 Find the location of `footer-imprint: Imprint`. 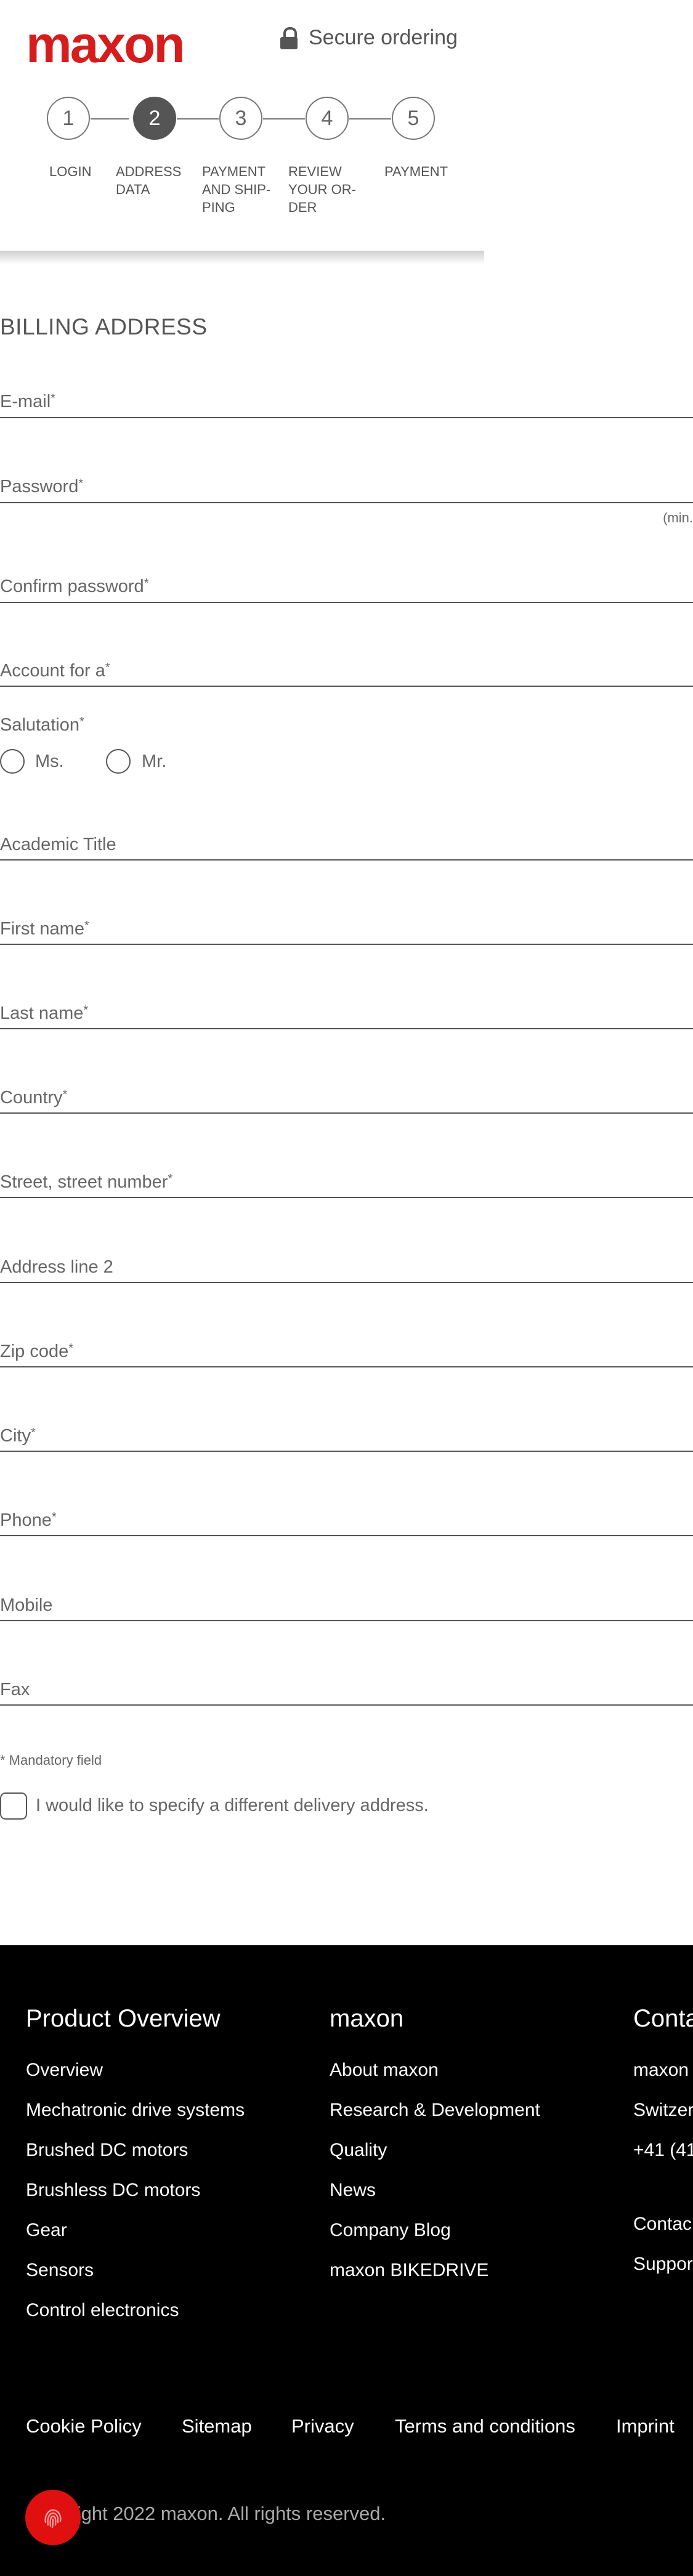

footer-imprint: Imprint is located at coordinates (645, 2426).